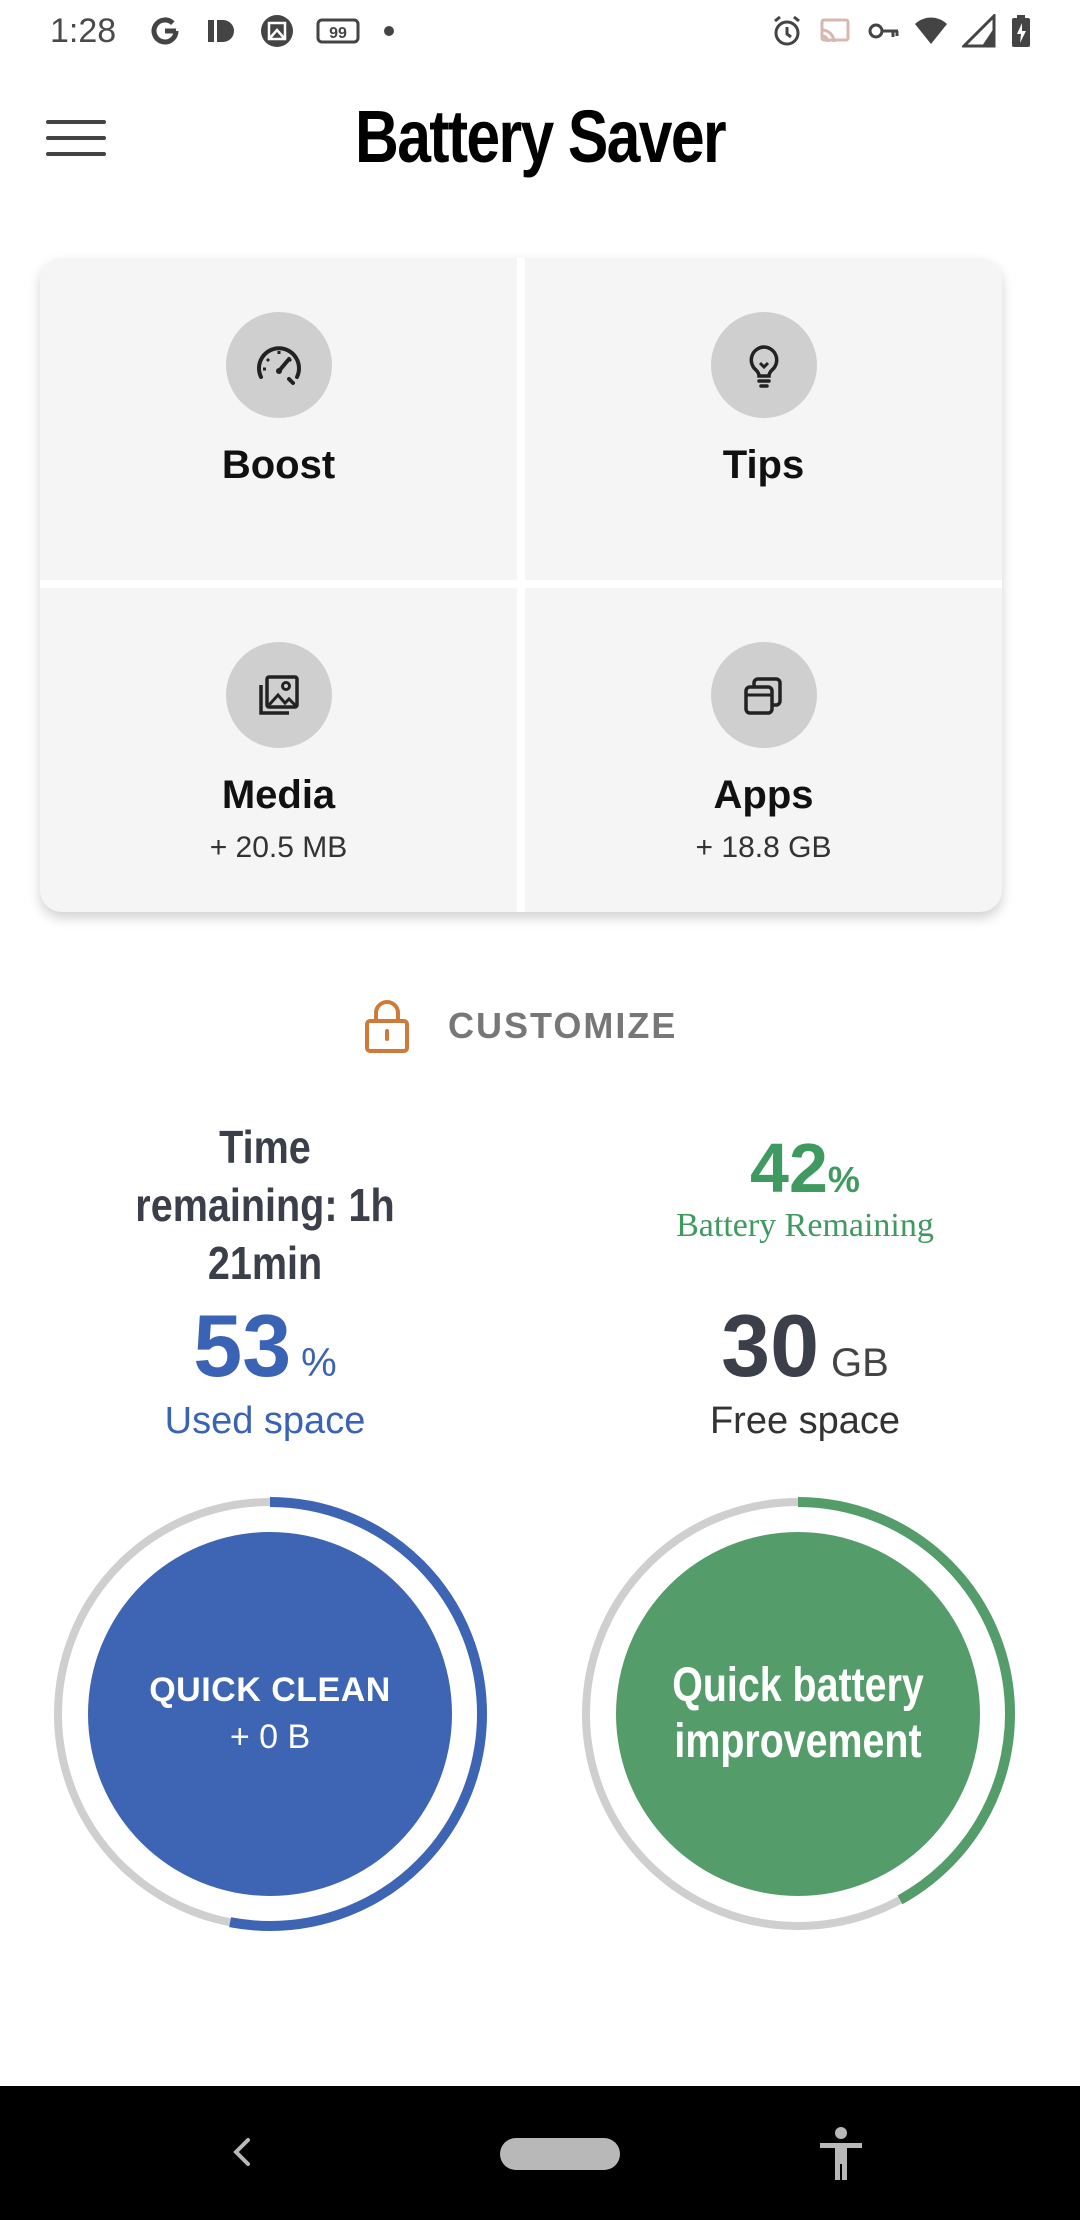 This screenshot has height=2220, width=1080. What do you see at coordinates (279, 365) in the screenshot?
I see `speedometer-icon` at bounding box center [279, 365].